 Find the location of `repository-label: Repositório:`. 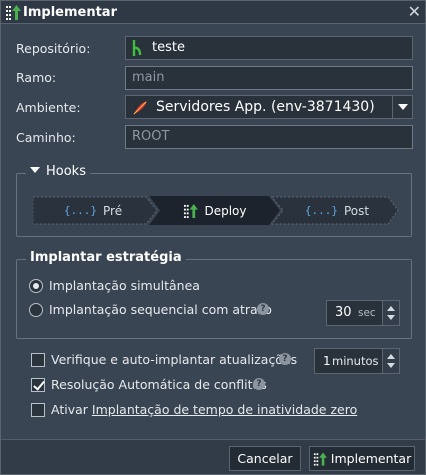

repository-label: Repositório: is located at coordinates (53, 48).